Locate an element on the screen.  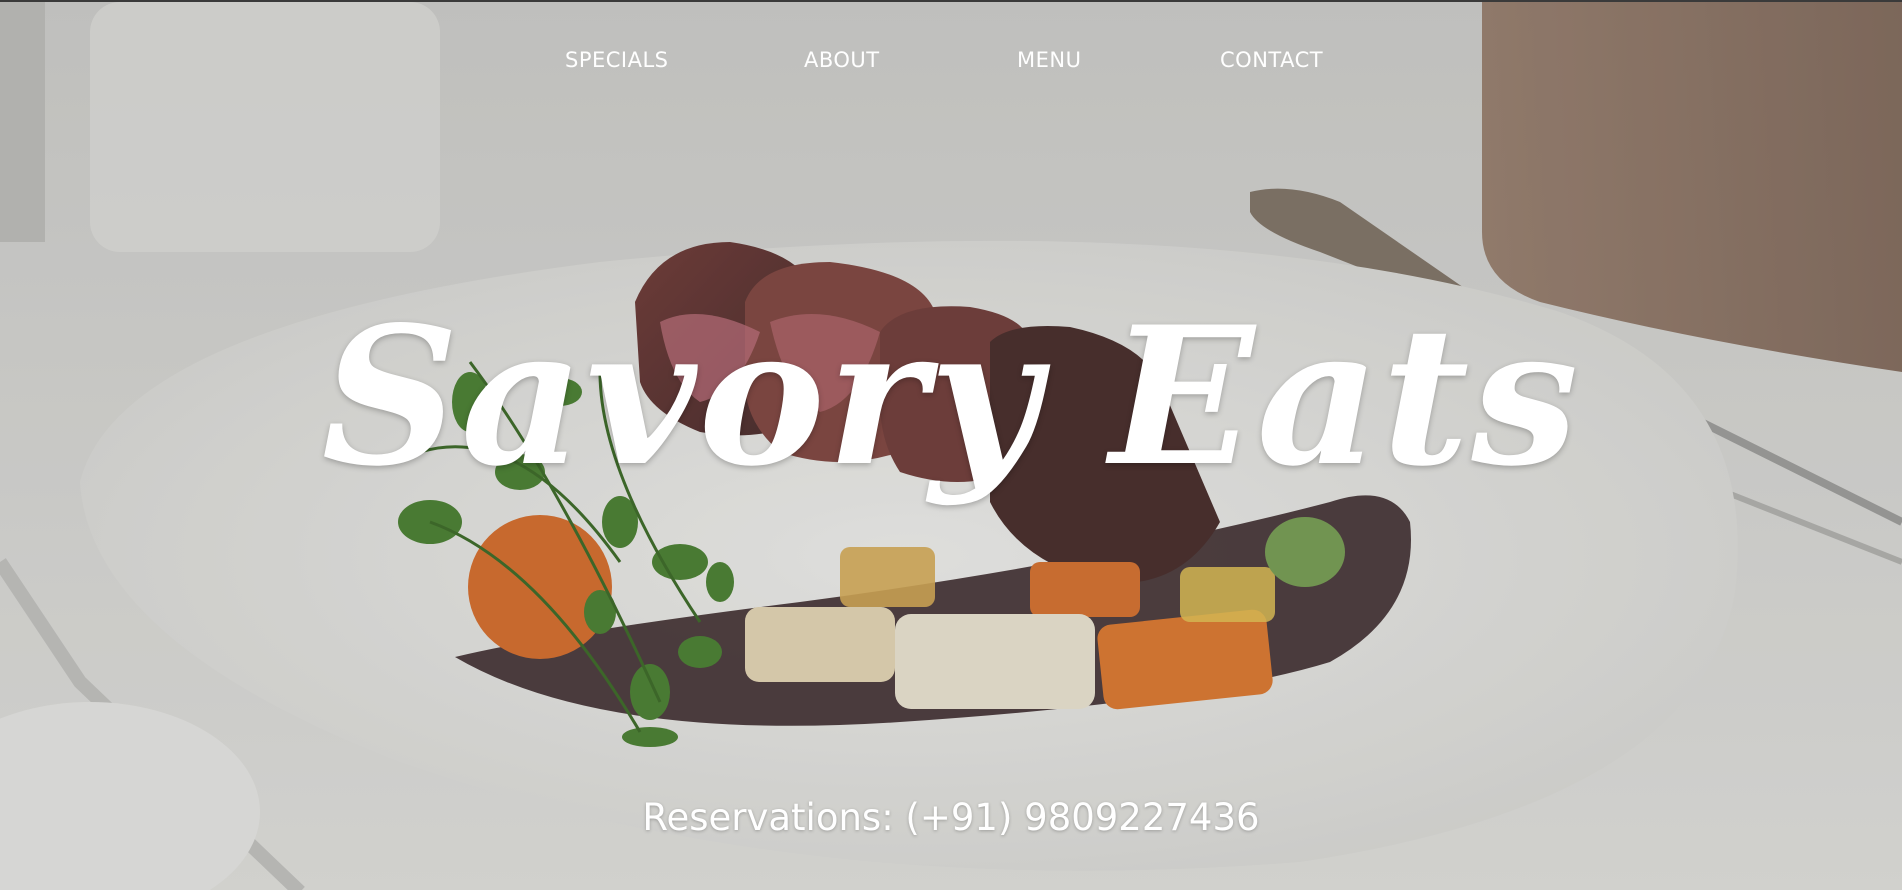
nav-link-about: ABOUT is located at coordinates (842, 60).